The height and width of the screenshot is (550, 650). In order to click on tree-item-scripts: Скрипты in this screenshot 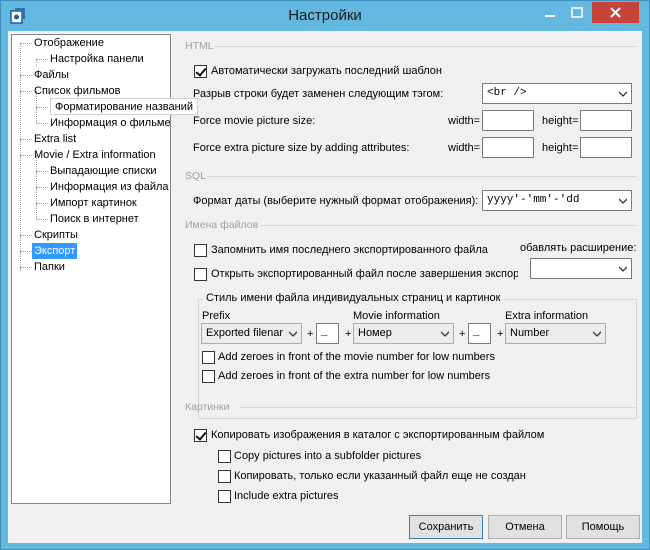, I will do `click(56, 235)`.